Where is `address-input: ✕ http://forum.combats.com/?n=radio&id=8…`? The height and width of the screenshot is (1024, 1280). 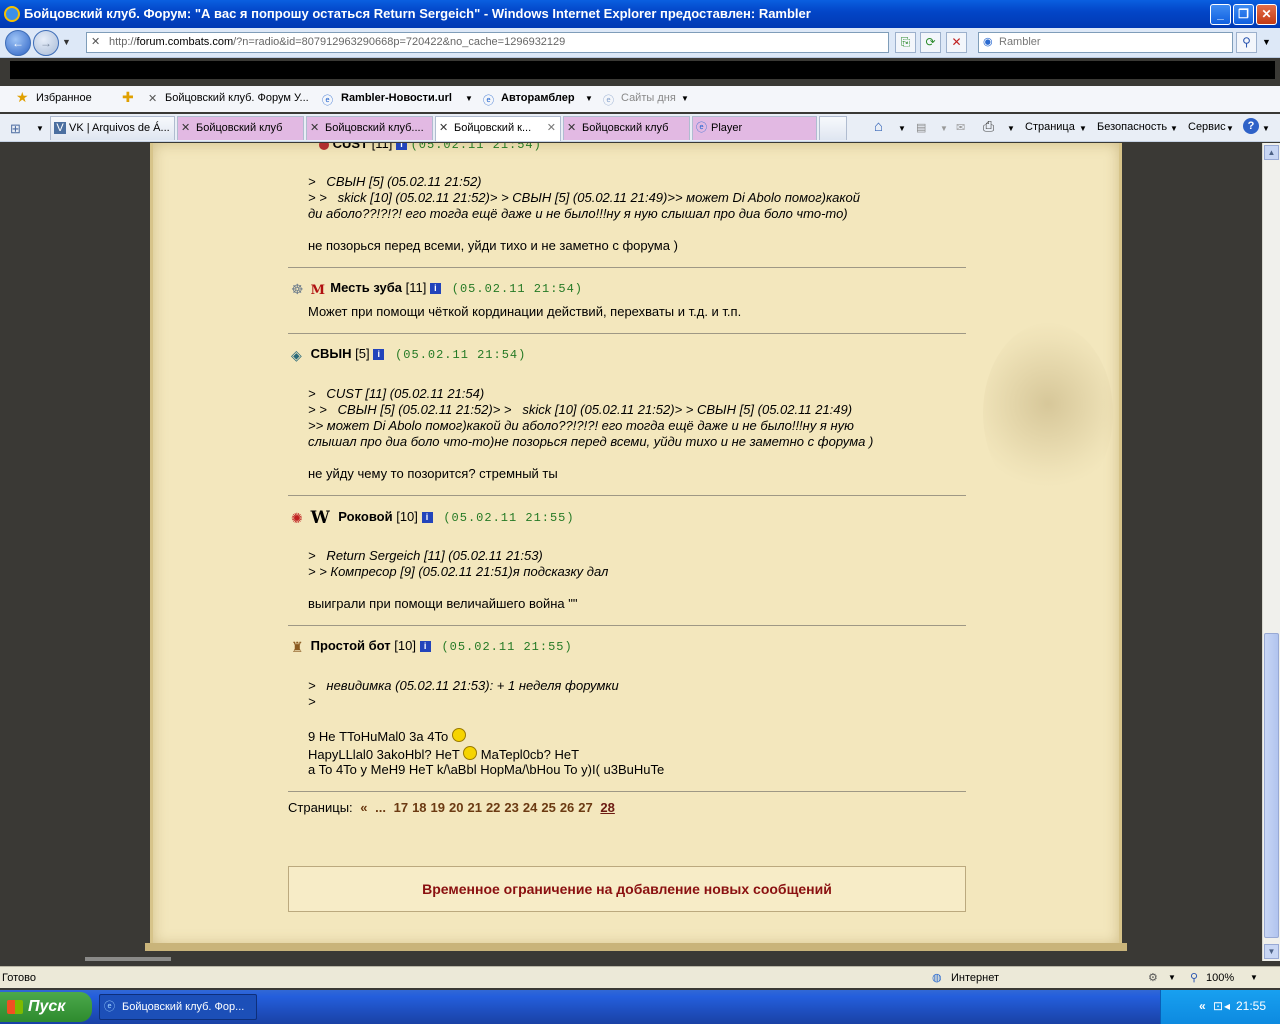
address-input: ✕ http://forum.combats.com/?n=radio&id=8… is located at coordinates (487, 42).